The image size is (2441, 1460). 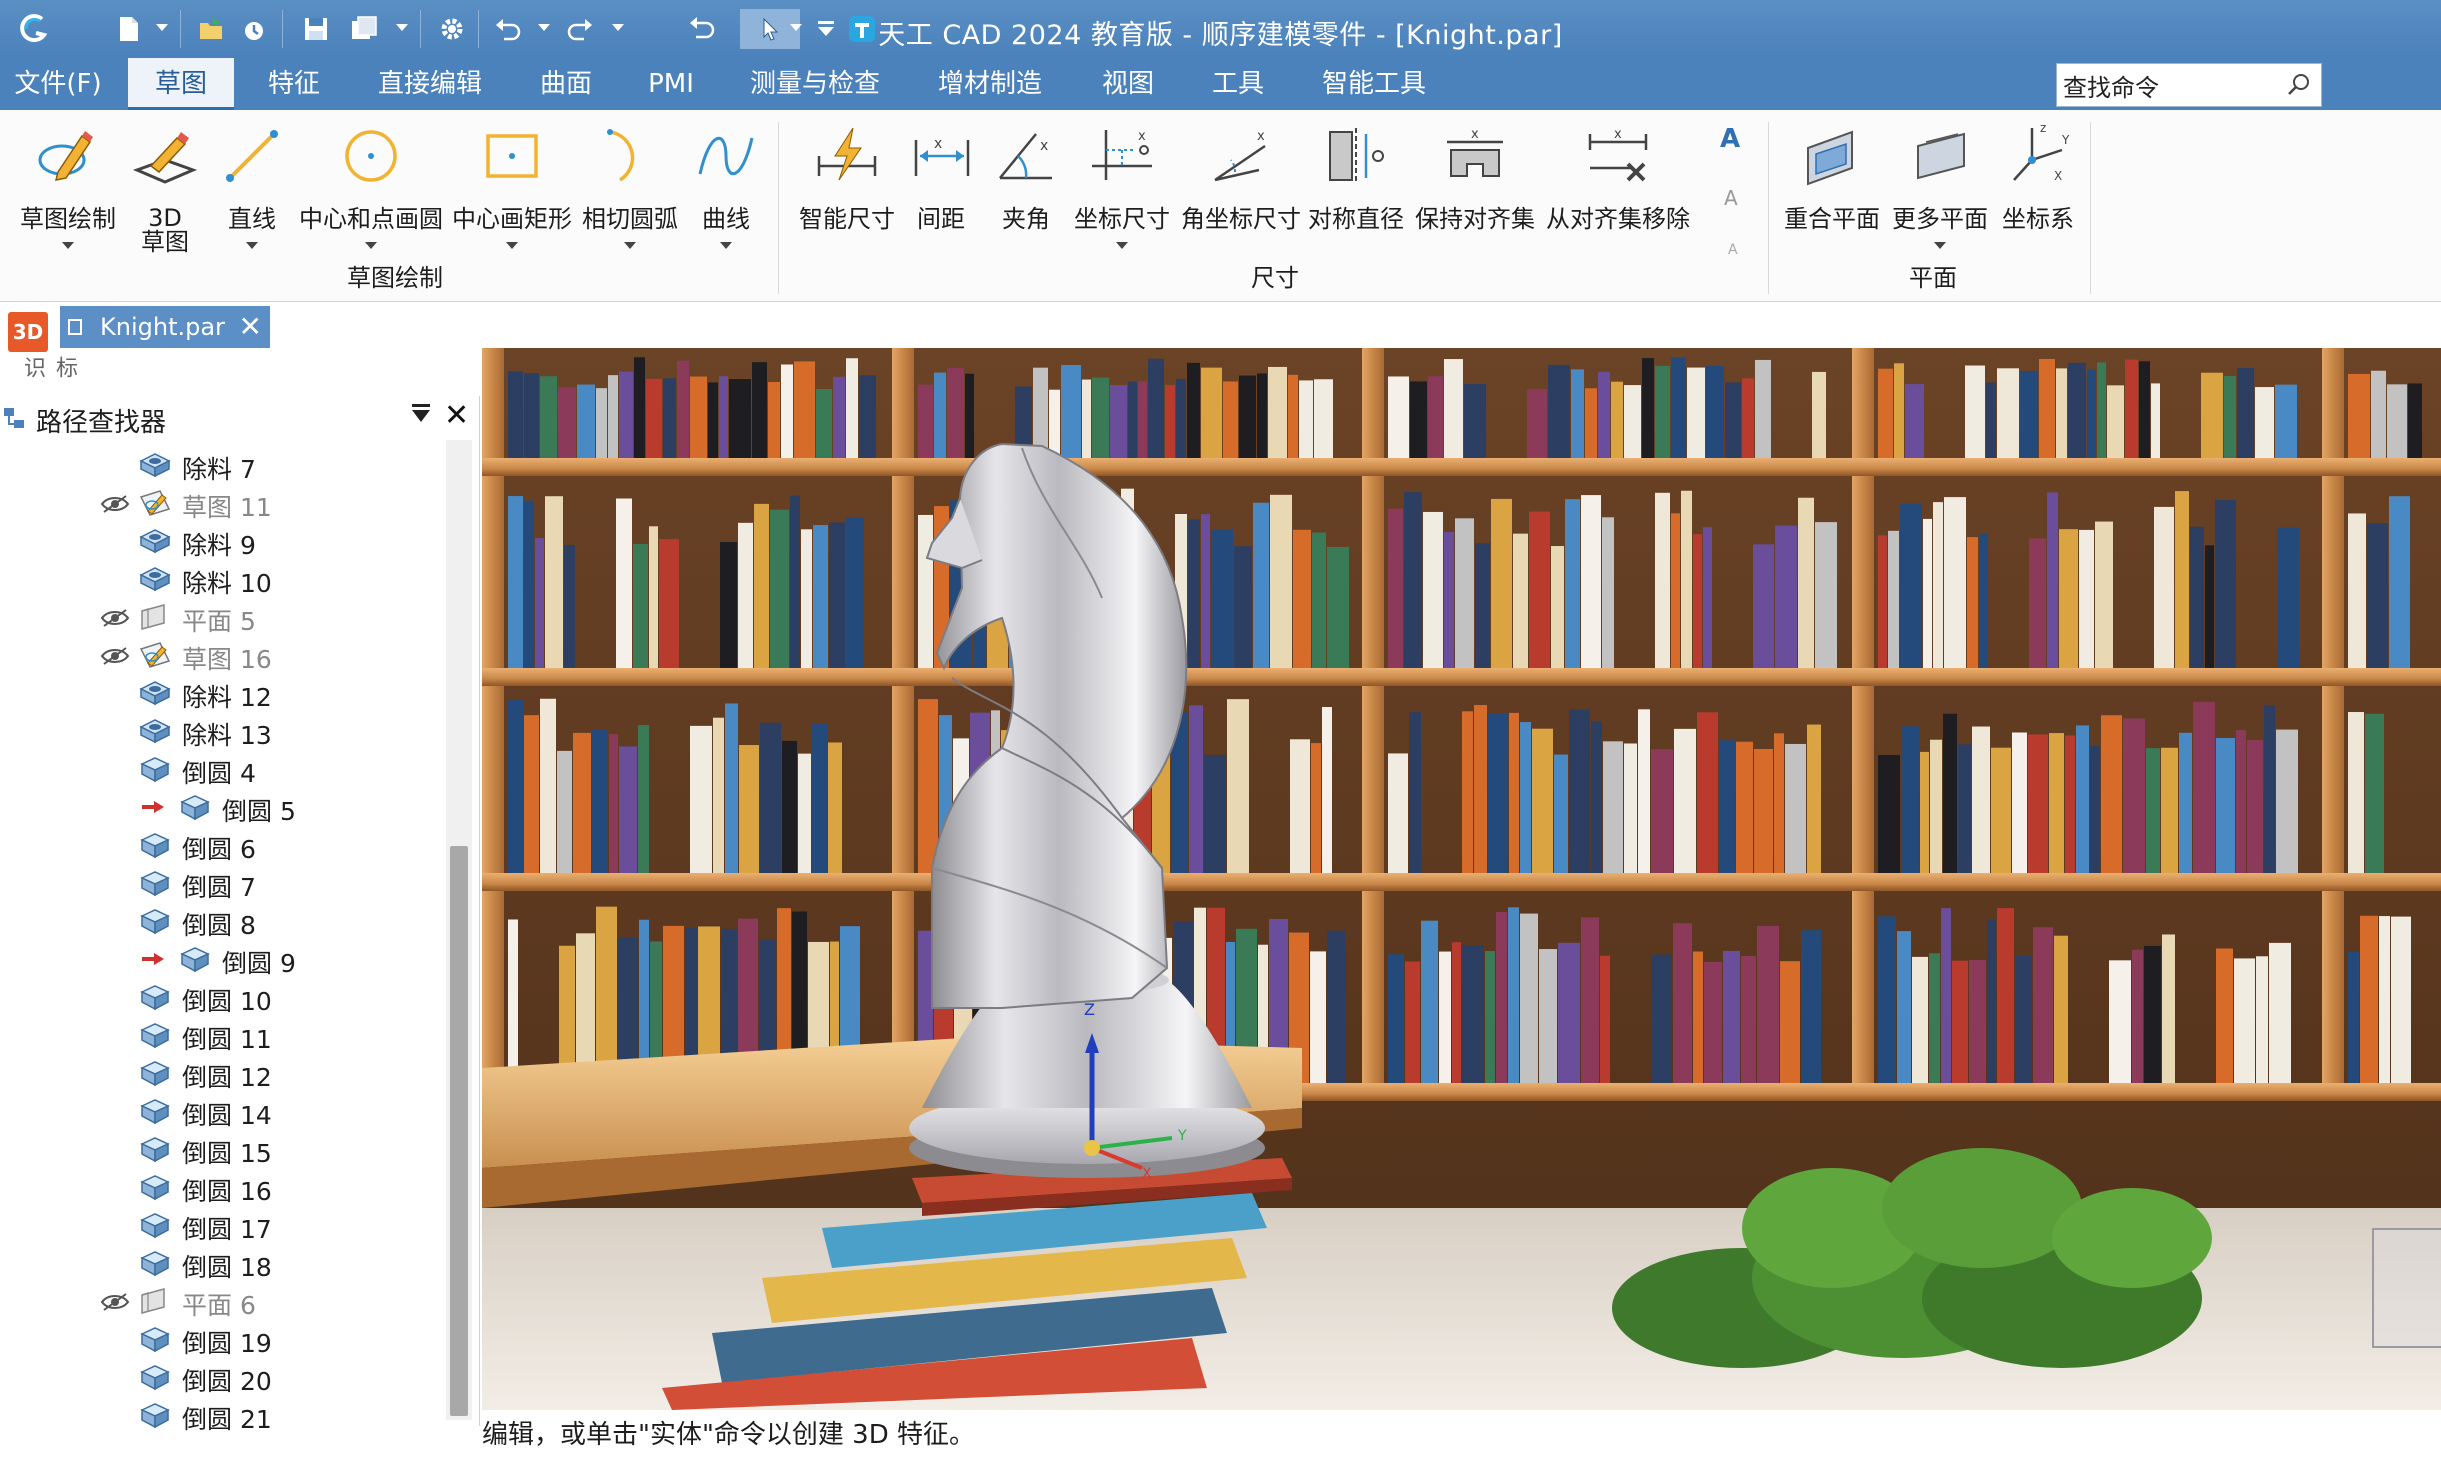 I want to click on distance-between-button: x 间距, so click(x=941, y=176).